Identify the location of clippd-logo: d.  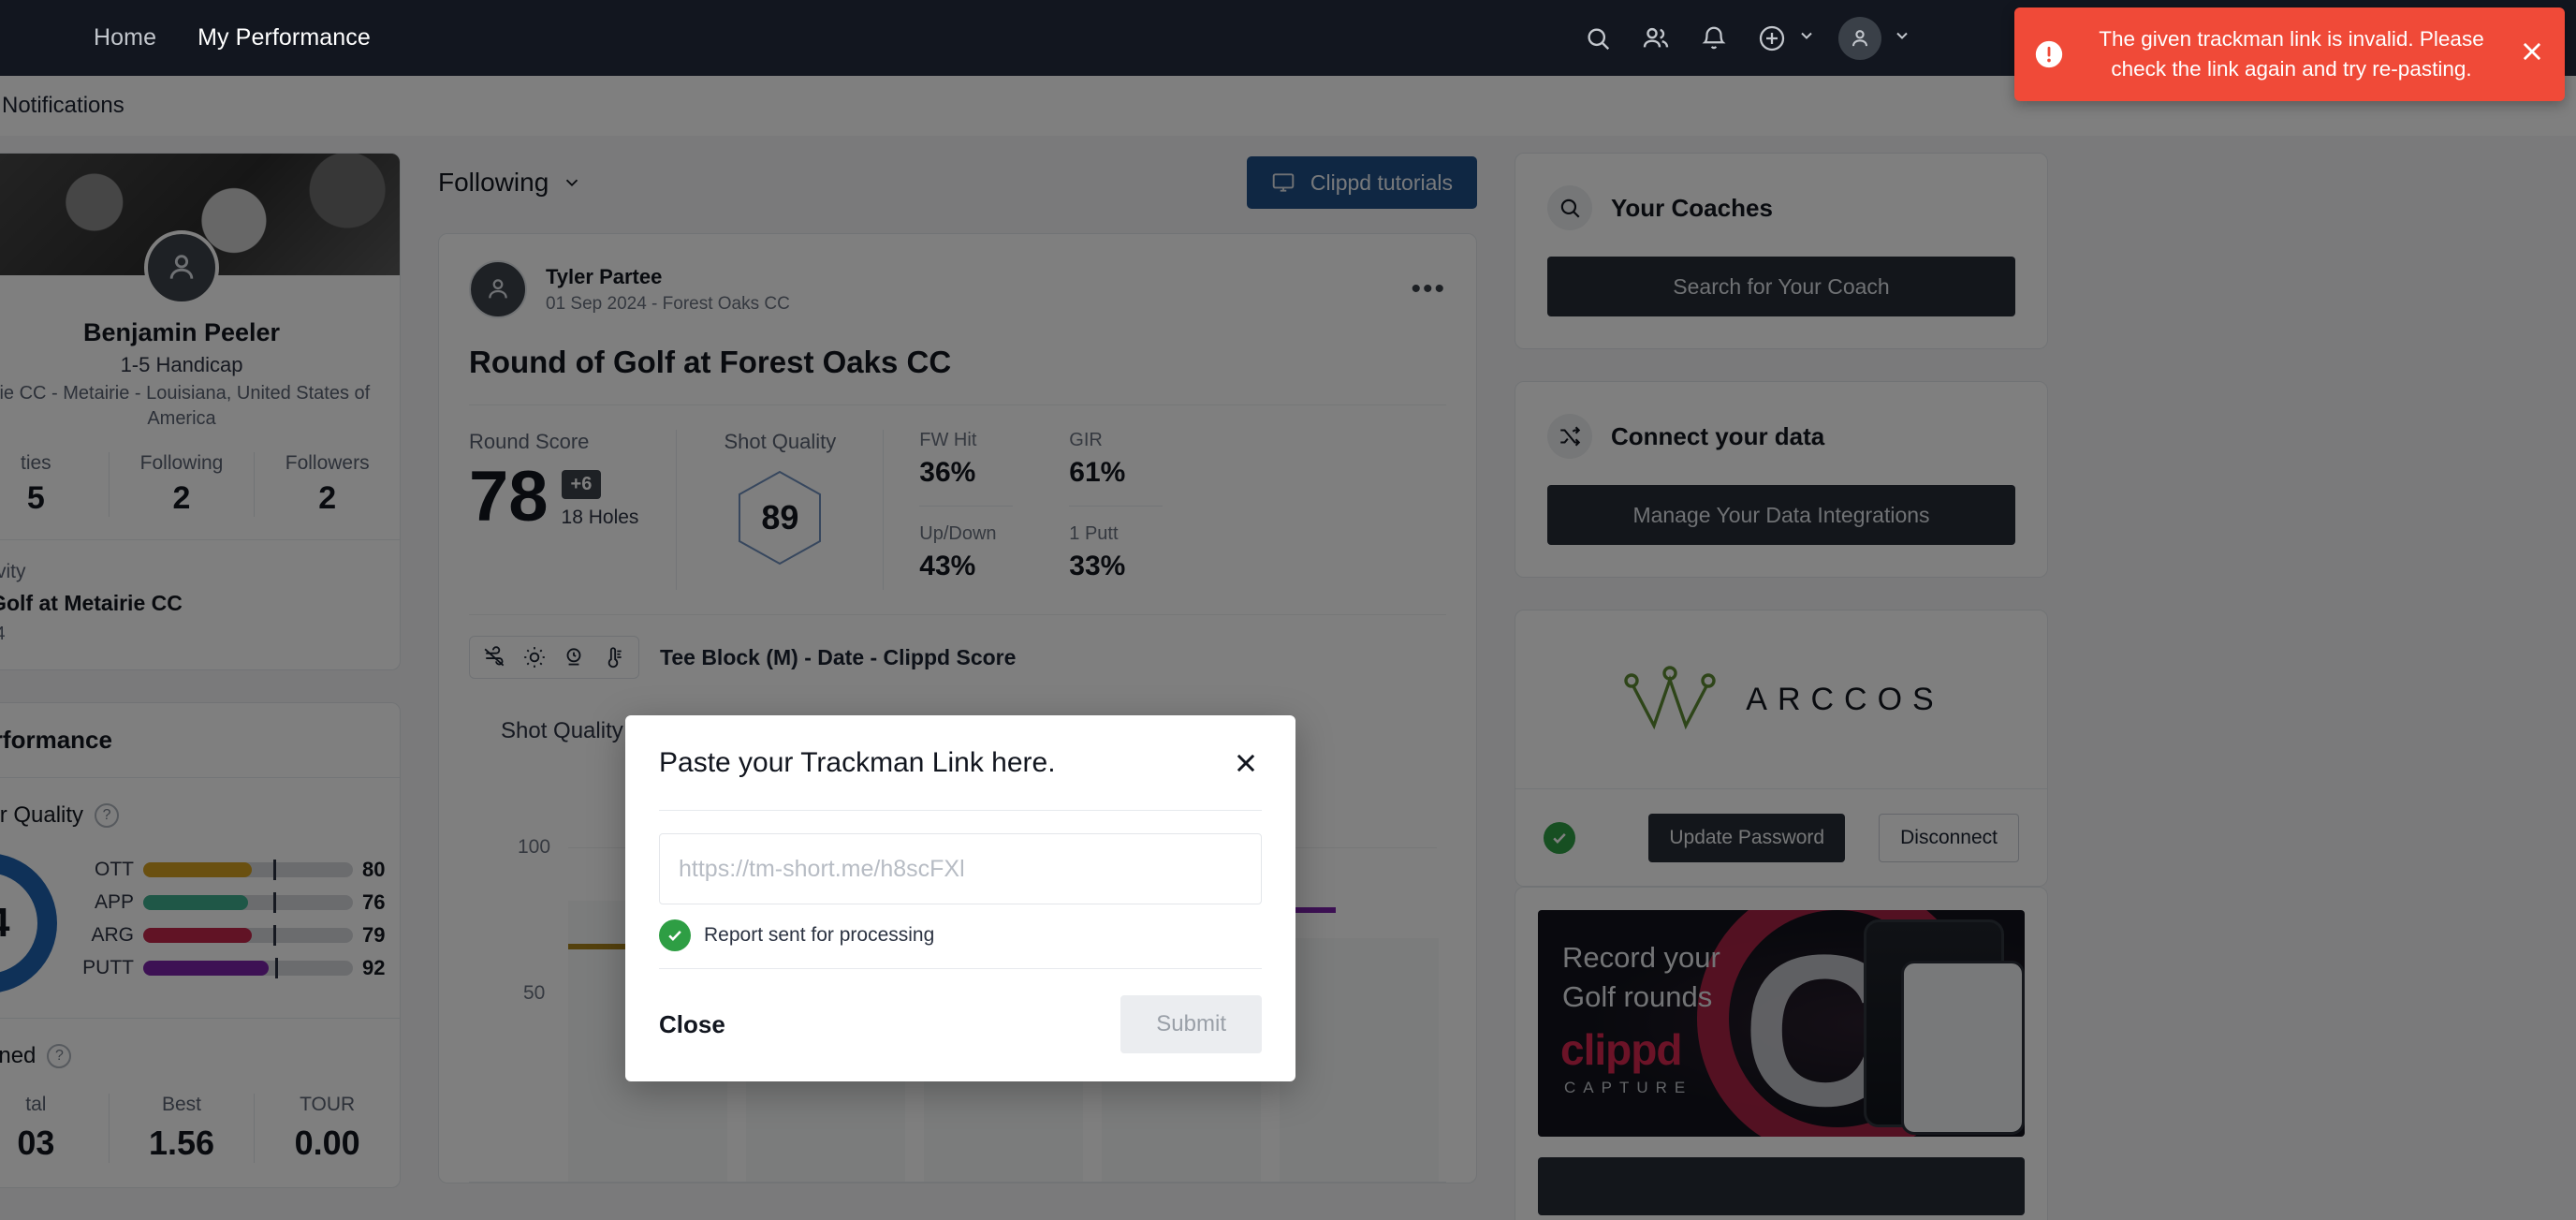
(14, 38).